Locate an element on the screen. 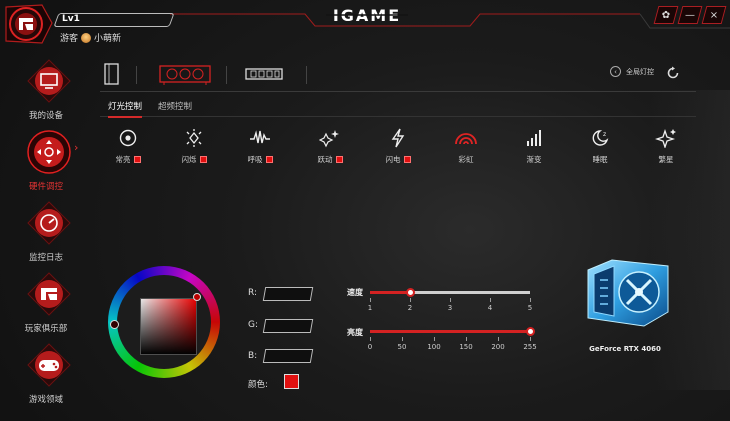  mode-gradient: 渐变 is located at coordinates (534, 146).